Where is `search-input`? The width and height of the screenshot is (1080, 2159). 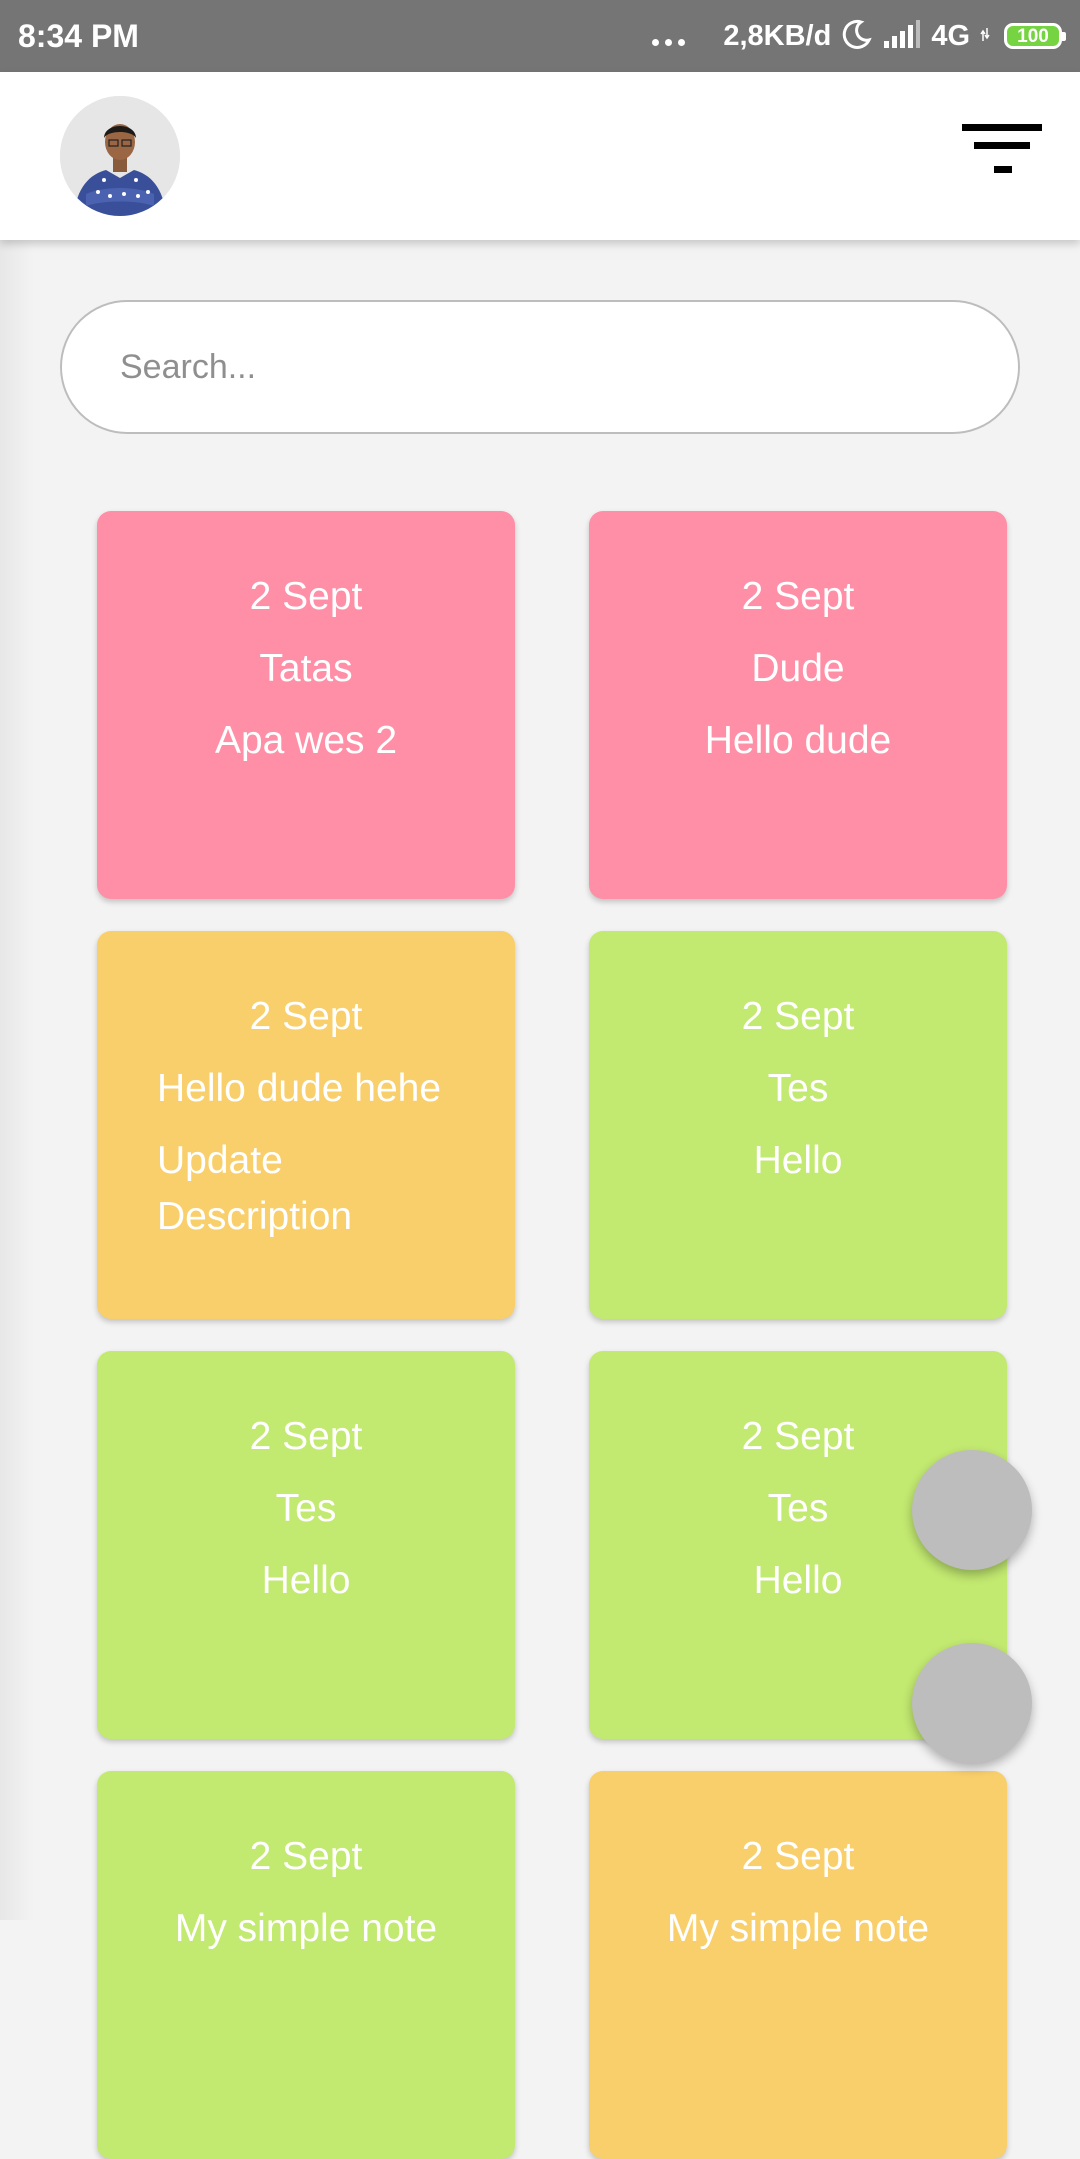
search-input is located at coordinates (540, 367).